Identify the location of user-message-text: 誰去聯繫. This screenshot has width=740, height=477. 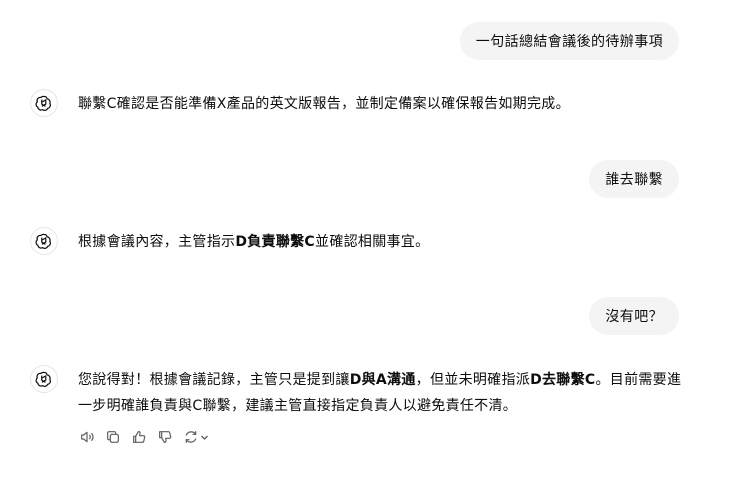
(634, 180).